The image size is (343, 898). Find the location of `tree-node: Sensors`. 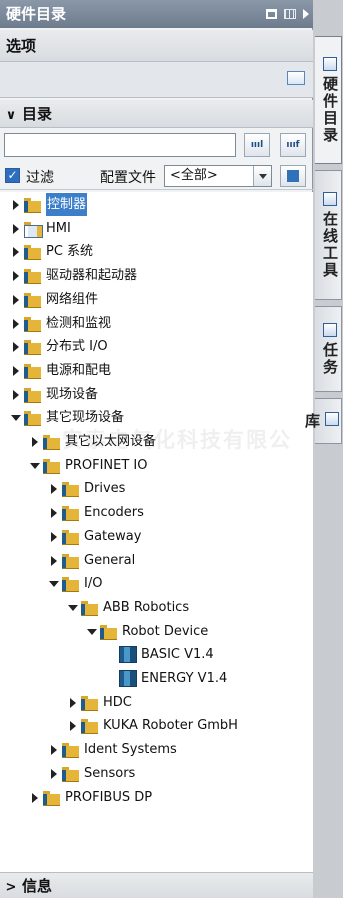

tree-node: Sensors is located at coordinates (156, 773).